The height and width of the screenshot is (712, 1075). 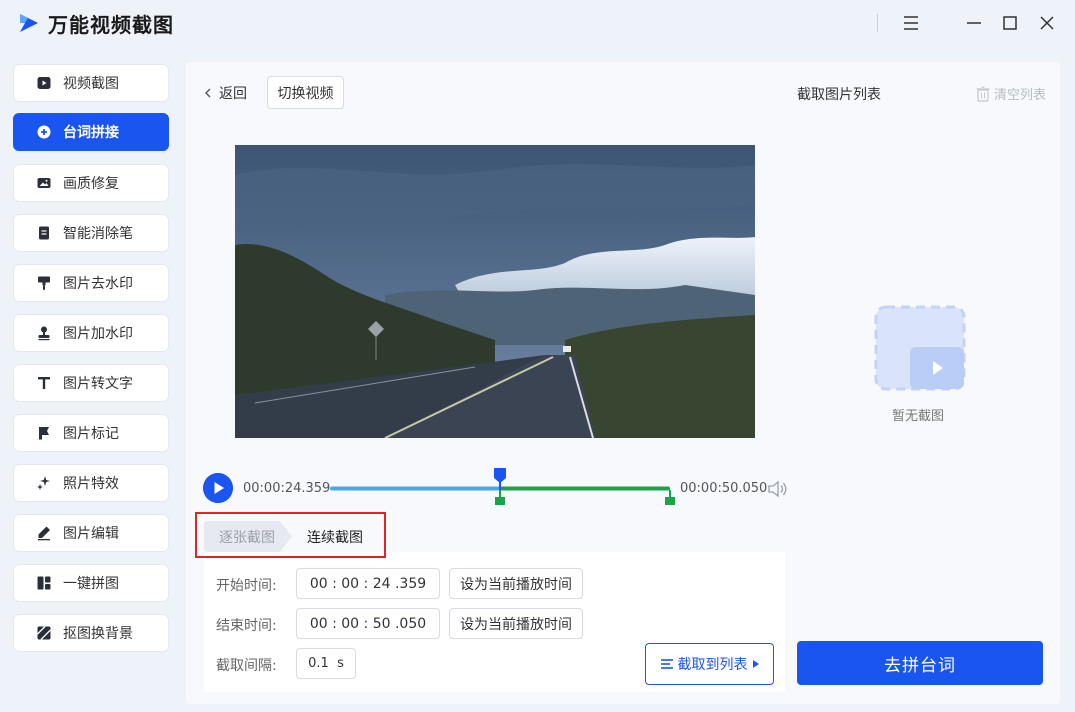 I want to click on back-button: 返回, so click(x=224, y=93).